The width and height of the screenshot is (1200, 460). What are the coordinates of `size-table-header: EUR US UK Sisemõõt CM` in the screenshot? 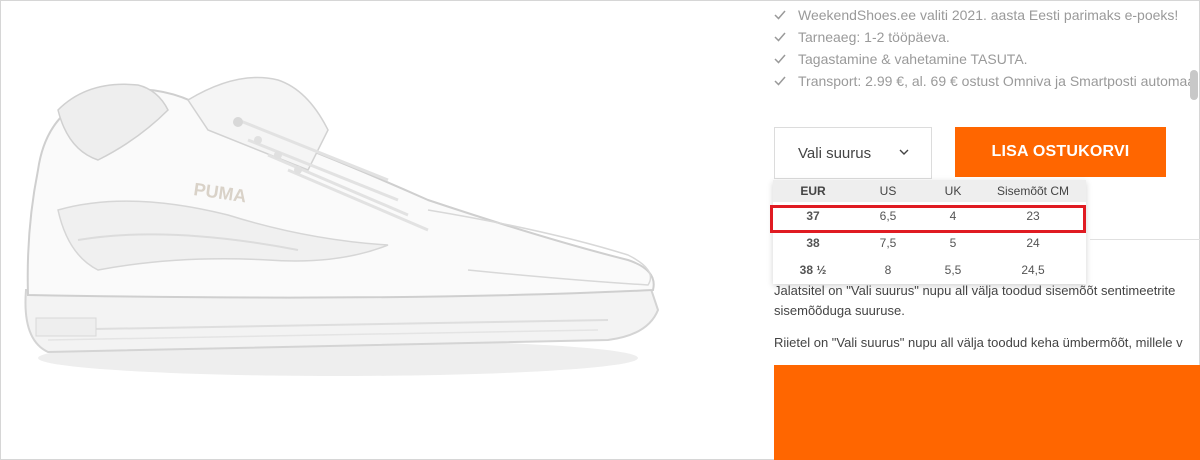 It's located at (929, 191).